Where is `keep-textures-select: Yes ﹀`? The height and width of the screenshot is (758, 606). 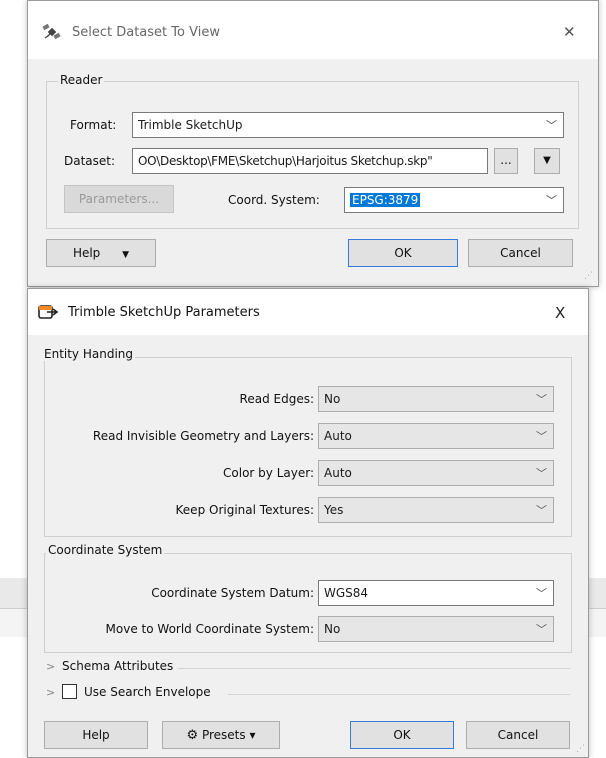 keep-textures-select: Yes ﹀ is located at coordinates (436, 510).